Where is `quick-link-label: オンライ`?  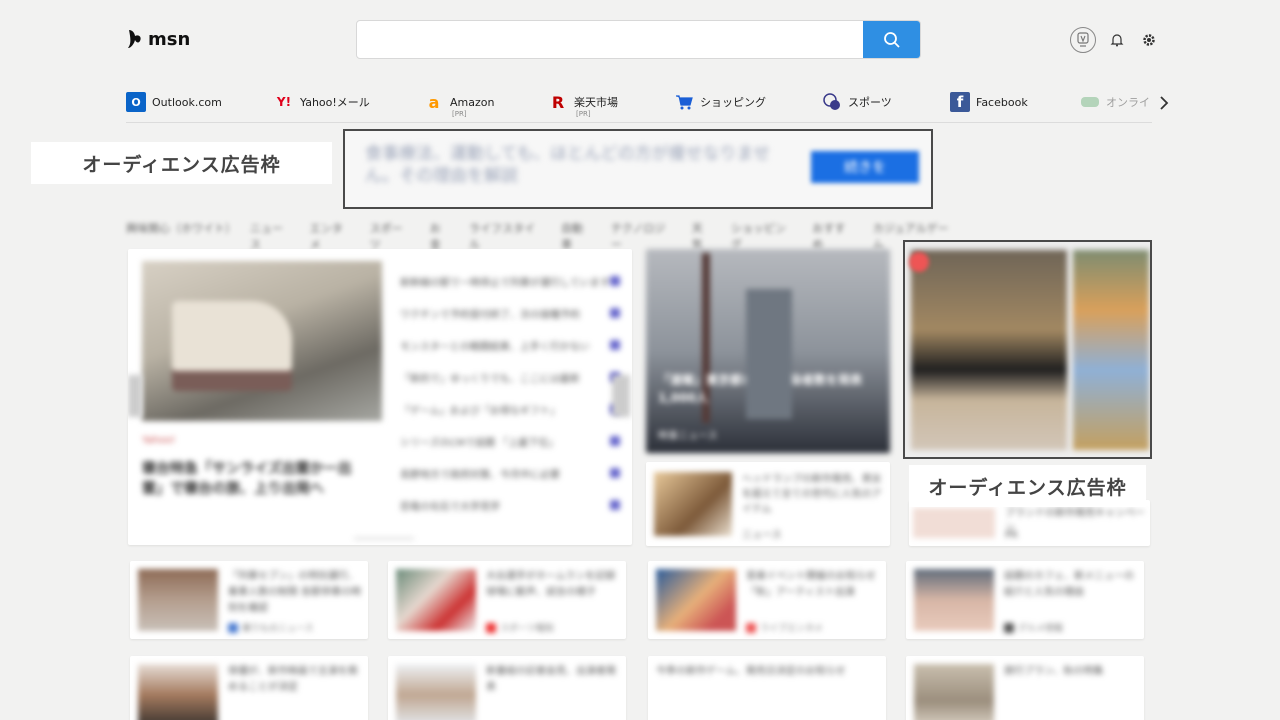
quick-link-label: オンライ is located at coordinates (1128, 102).